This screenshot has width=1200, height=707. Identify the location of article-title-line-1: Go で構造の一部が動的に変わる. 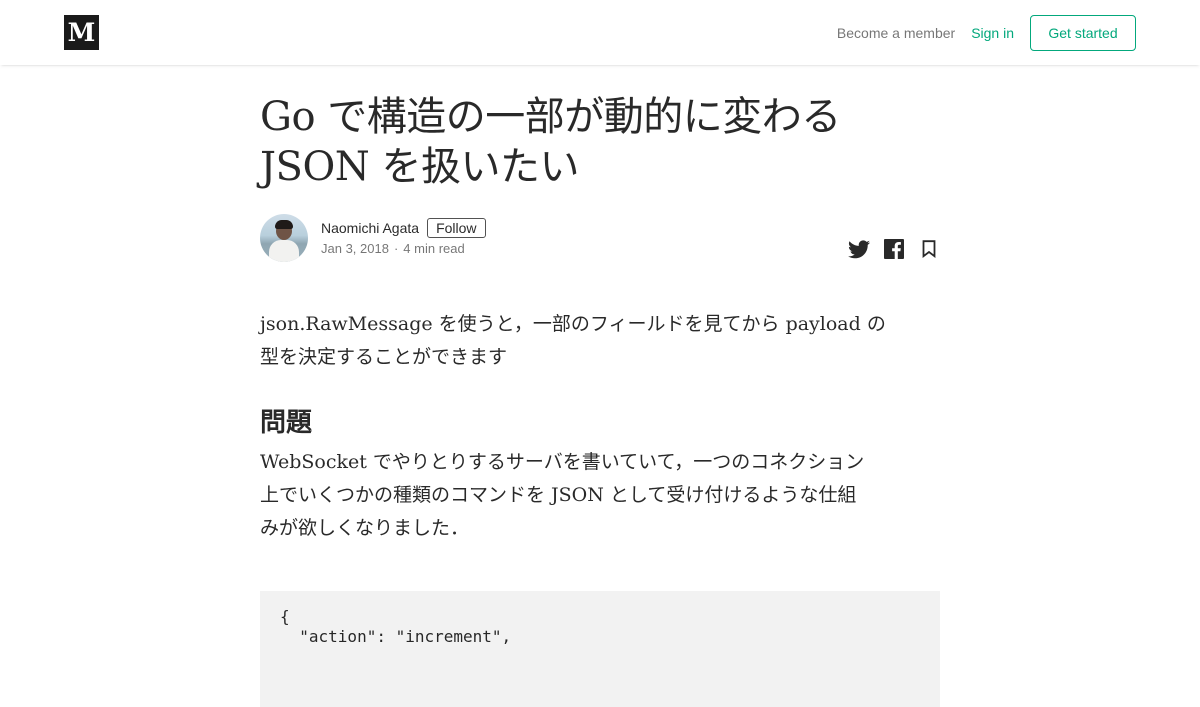
(550, 117).